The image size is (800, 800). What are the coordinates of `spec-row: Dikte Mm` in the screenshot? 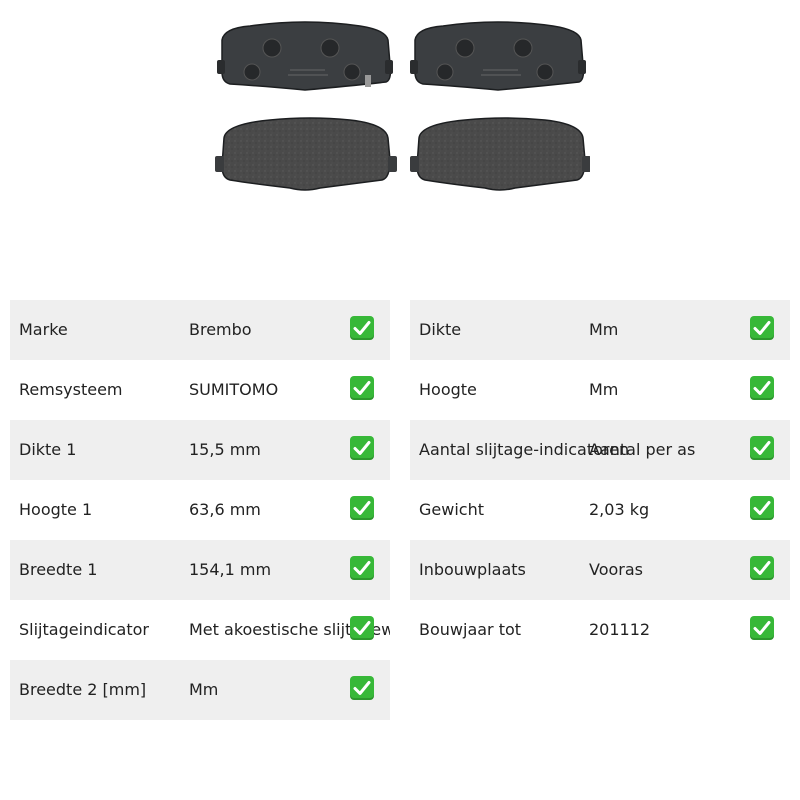 It's located at (600, 330).